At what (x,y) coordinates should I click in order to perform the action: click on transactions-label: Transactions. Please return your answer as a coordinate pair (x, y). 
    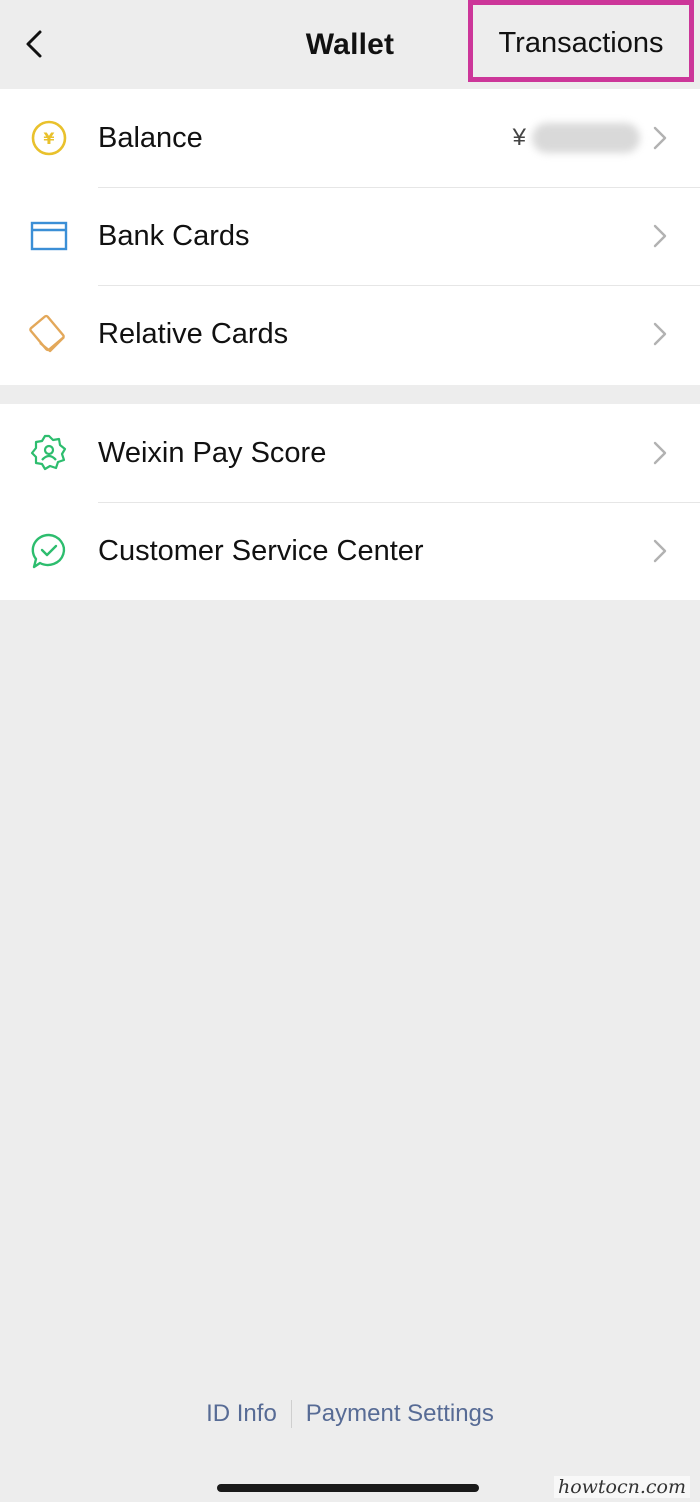
    Looking at the image, I should click on (581, 42).